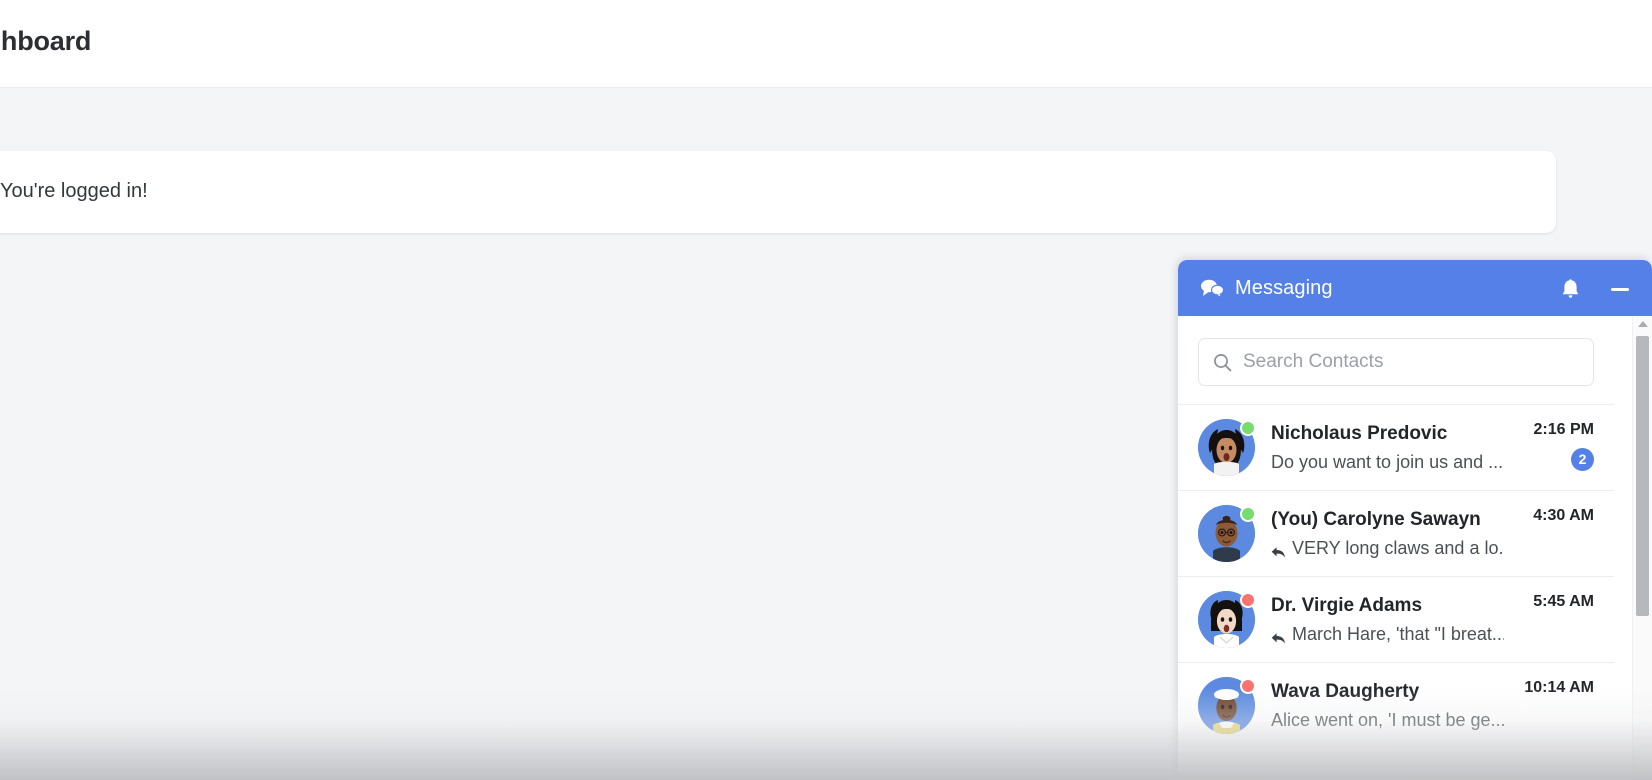  What do you see at coordinates (1620, 288) in the screenshot?
I see `minimize-icon` at bounding box center [1620, 288].